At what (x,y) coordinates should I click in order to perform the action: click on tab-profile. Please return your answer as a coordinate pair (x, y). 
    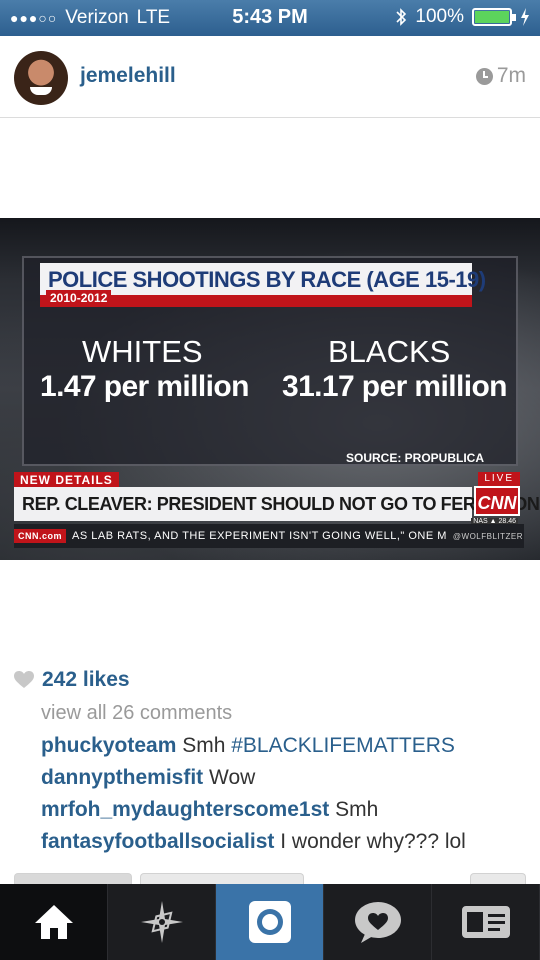
    Looking at the image, I should click on (486, 922).